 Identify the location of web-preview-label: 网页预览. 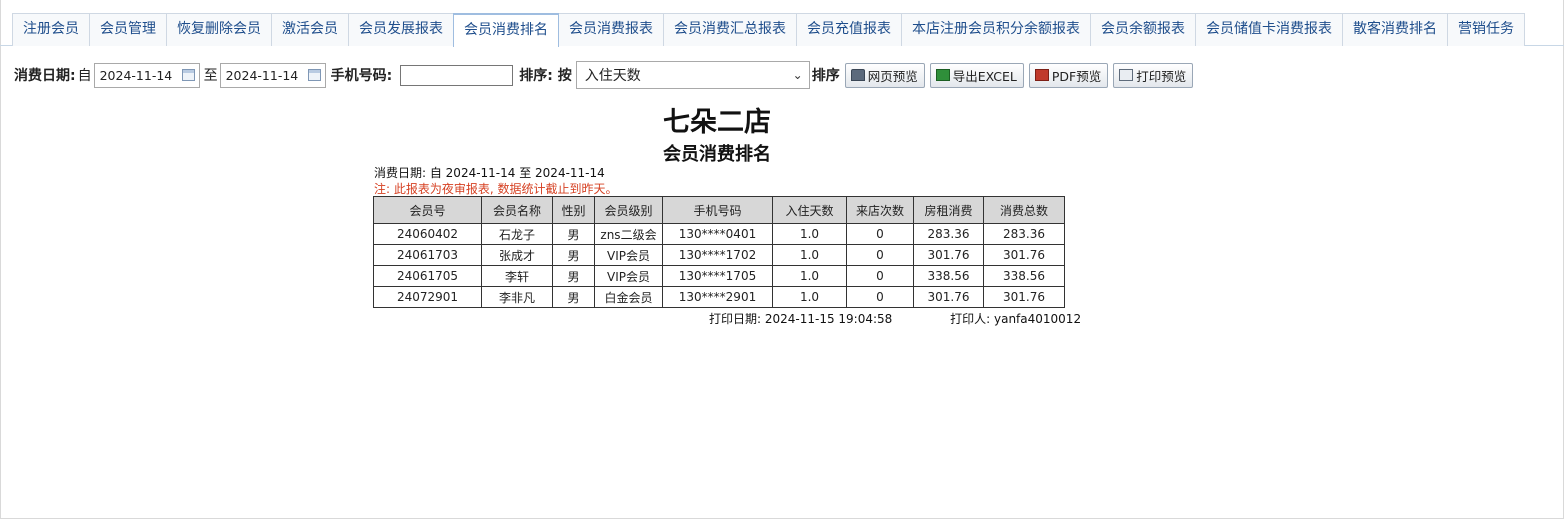
(892, 76).